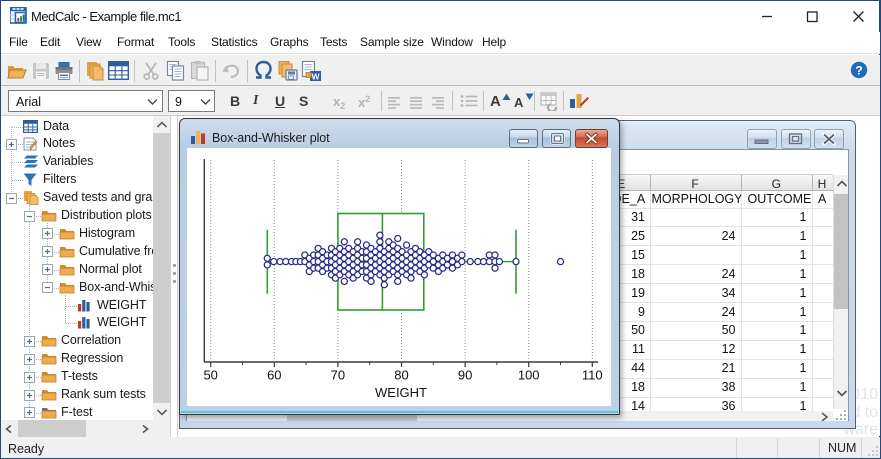  Describe the element at coordinates (210, 375) in the screenshot. I see `svg-text: 50` at that location.